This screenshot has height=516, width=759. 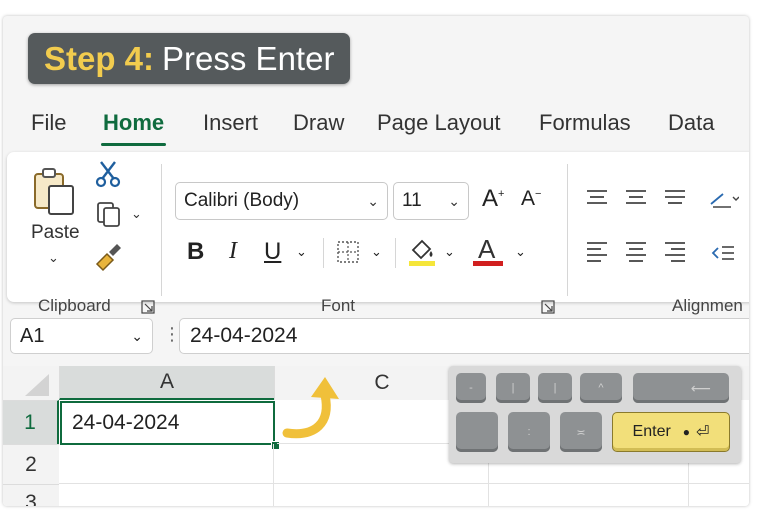 I want to click on keyboard-key: -, so click(x=471, y=388).